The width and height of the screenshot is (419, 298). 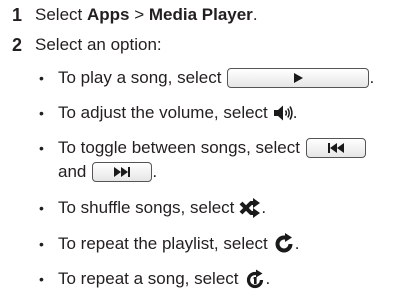 What do you see at coordinates (17, 14) in the screenshot?
I see `step-number: 1` at bounding box center [17, 14].